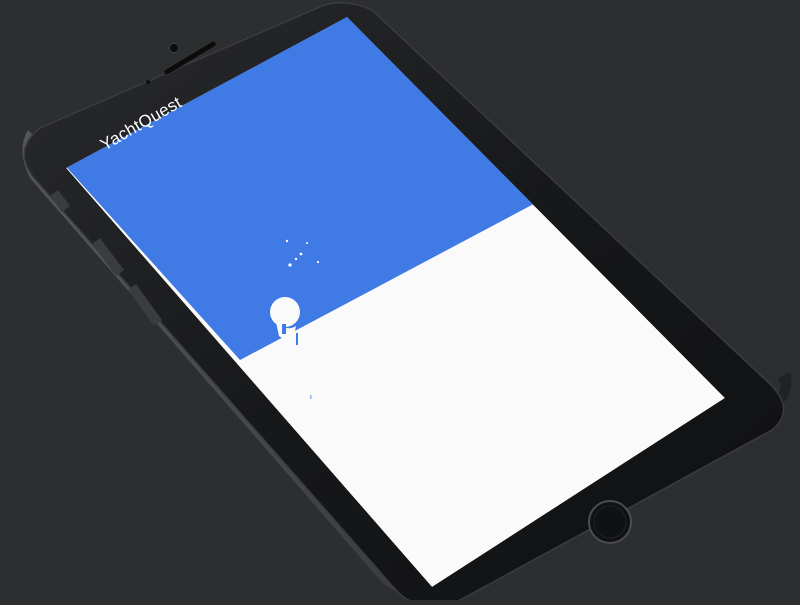  What do you see at coordinates (174, 48) in the screenshot?
I see `front-camera-icon` at bounding box center [174, 48].